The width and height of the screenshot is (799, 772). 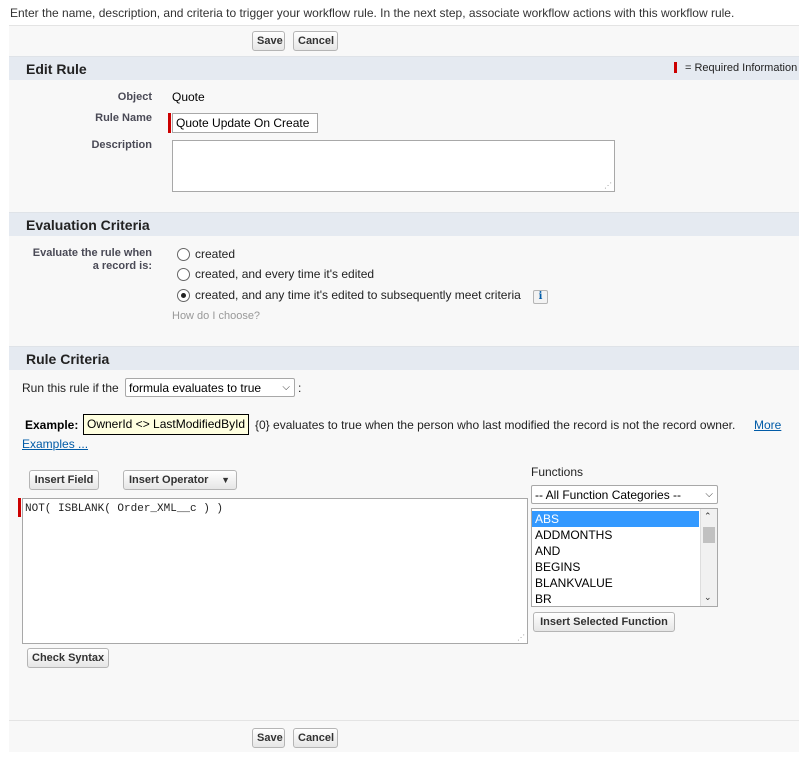 I want to click on function-item-abs: ABS, so click(x=615, y=519).